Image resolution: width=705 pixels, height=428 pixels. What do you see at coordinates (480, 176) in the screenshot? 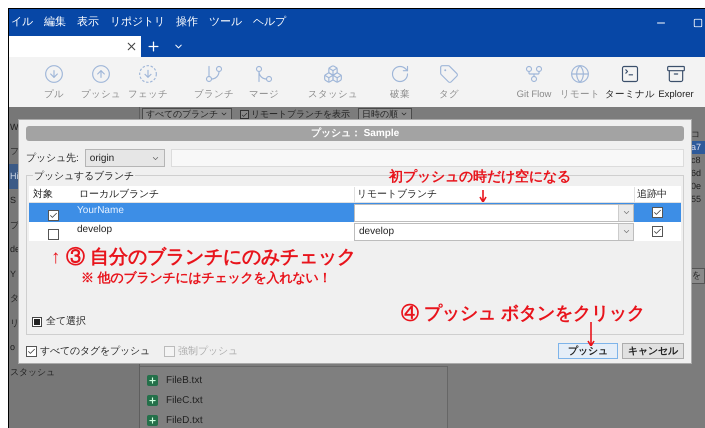
I see `annotation-text: 初プッシュの時だけ空になる` at bounding box center [480, 176].